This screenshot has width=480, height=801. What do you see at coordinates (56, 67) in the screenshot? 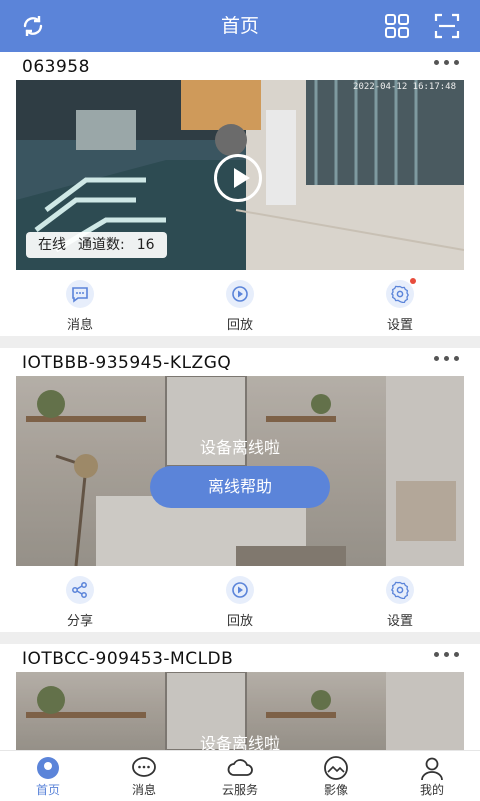
I see `device-name: 063958` at bounding box center [56, 67].